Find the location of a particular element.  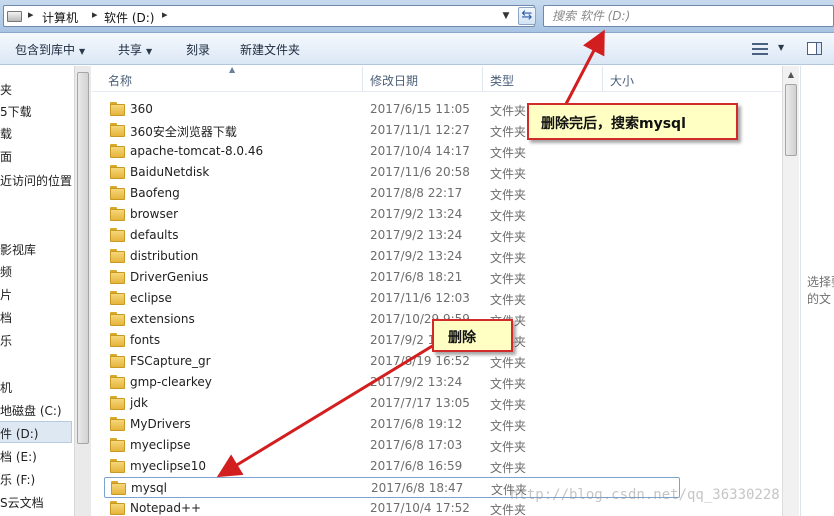

address-bar: ▸ 计算机 ▸ 软件 (D:) ▸ ▼ ⇆ is located at coordinates (269, 16).